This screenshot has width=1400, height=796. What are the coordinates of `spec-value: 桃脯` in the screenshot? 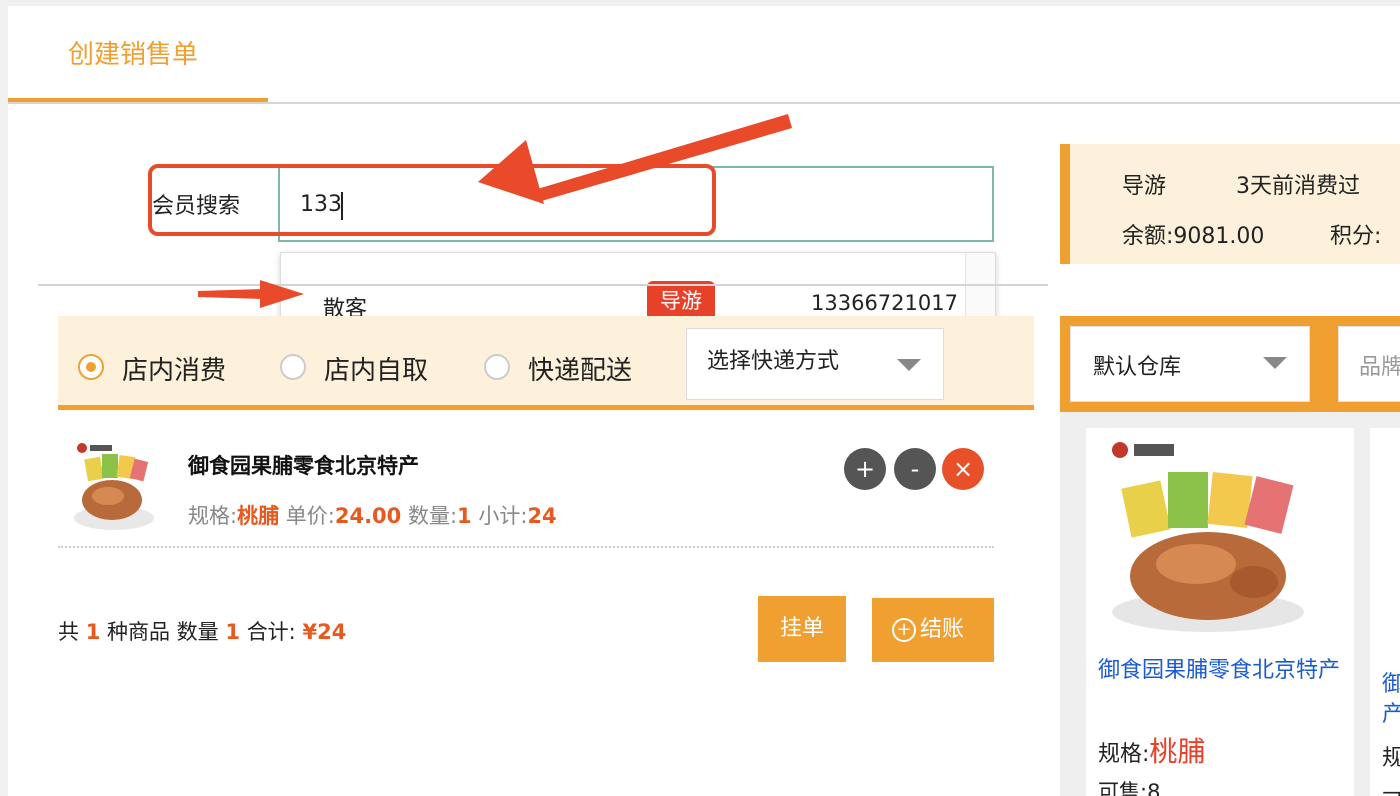 It's located at (258, 516).